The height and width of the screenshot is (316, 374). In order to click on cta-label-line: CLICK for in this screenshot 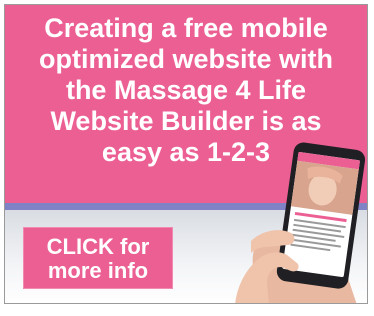, I will do `click(98, 246)`.